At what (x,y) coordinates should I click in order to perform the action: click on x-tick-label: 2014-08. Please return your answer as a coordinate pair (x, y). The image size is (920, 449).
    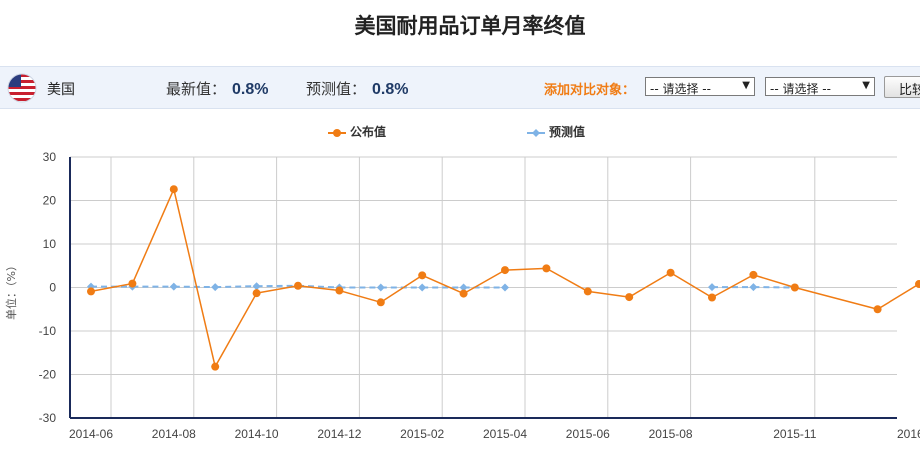
    Looking at the image, I should click on (174, 434).